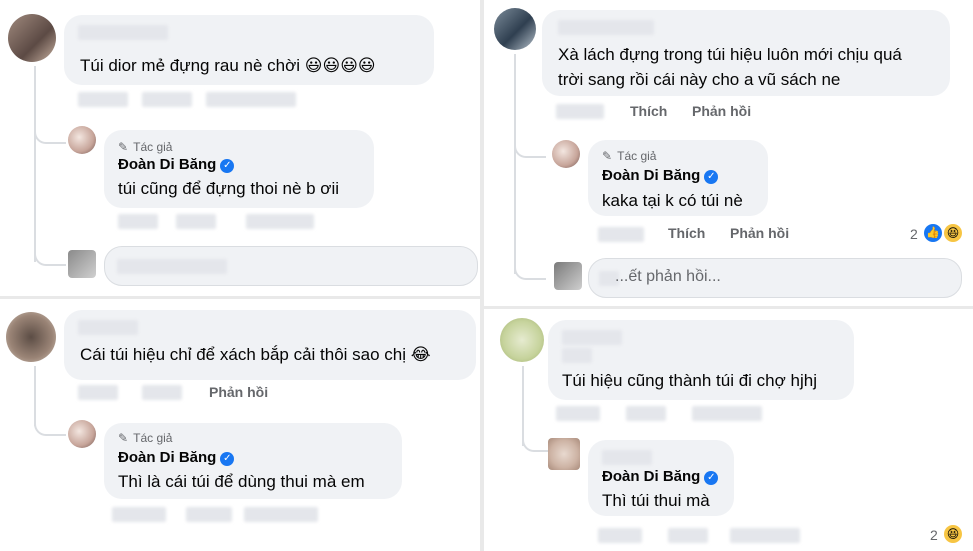  What do you see at coordinates (291, 266) in the screenshot?
I see `reply-input` at bounding box center [291, 266].